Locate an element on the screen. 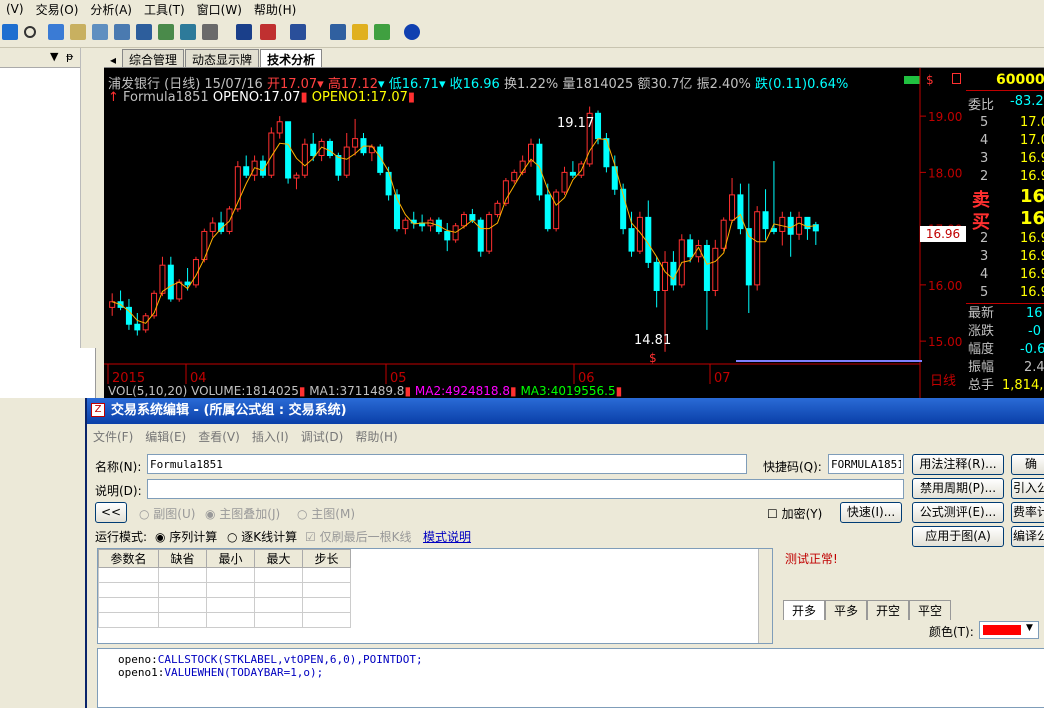  help-icon is located at coordinates (412, 32).